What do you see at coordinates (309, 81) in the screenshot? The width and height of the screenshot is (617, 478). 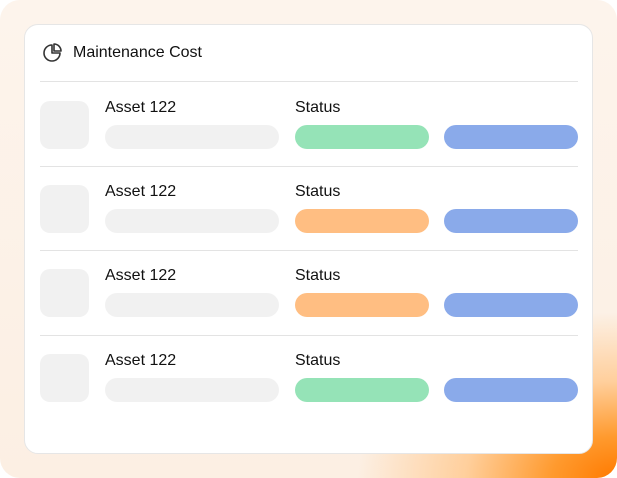 I see `header-divider` at bounding box center [309, 81].